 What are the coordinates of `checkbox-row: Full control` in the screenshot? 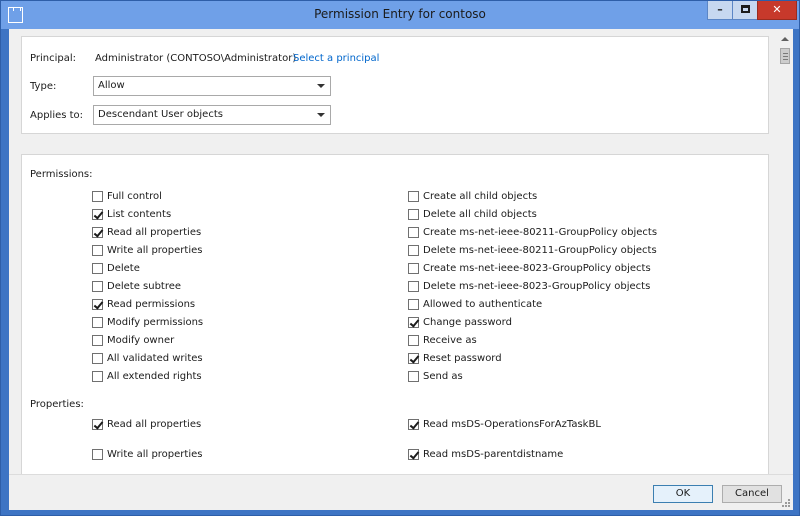 It's located at (127, 196).